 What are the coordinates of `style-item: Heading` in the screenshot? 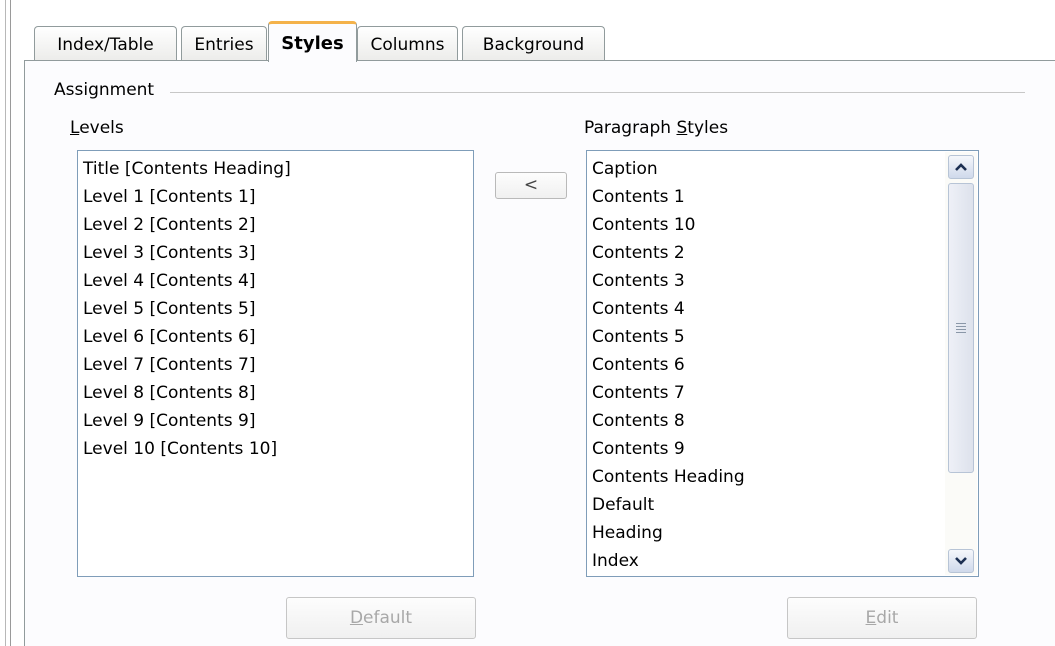 It's located at (782, 533).